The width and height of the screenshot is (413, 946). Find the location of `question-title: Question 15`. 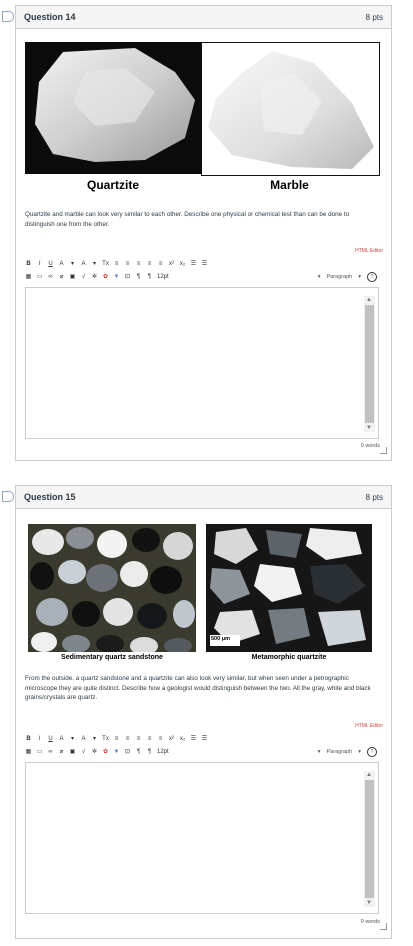

question-title: Question 15 is located at coordinates (50, 497).